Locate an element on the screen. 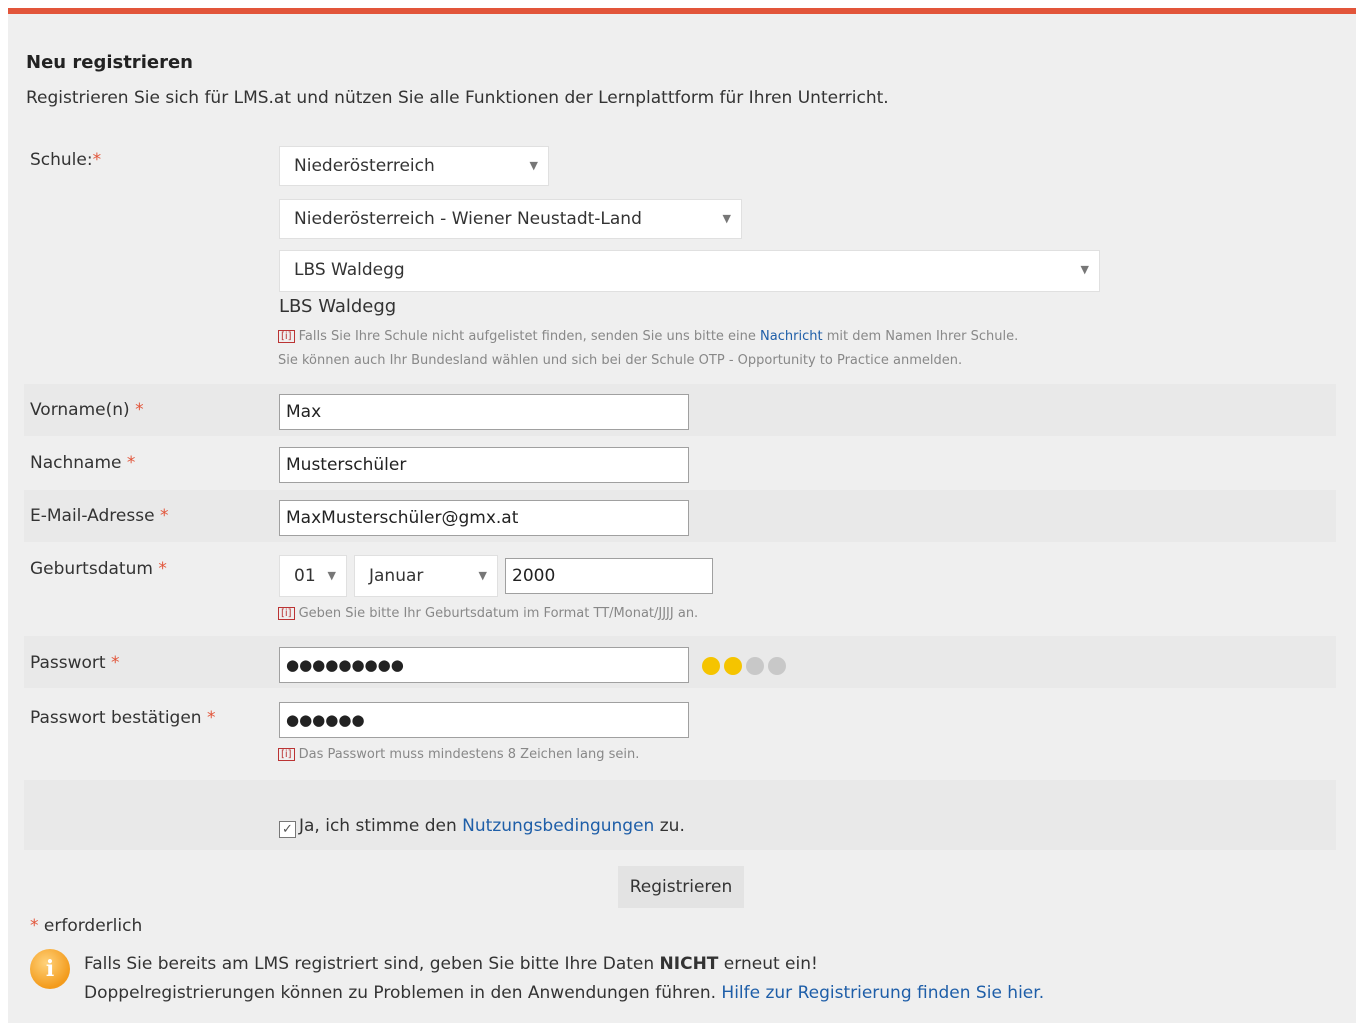 The image size is (1356, 1023). registration-help-link: Hilfe zur Registrierung finden Sie hier. is located at coordinates (882, 993).